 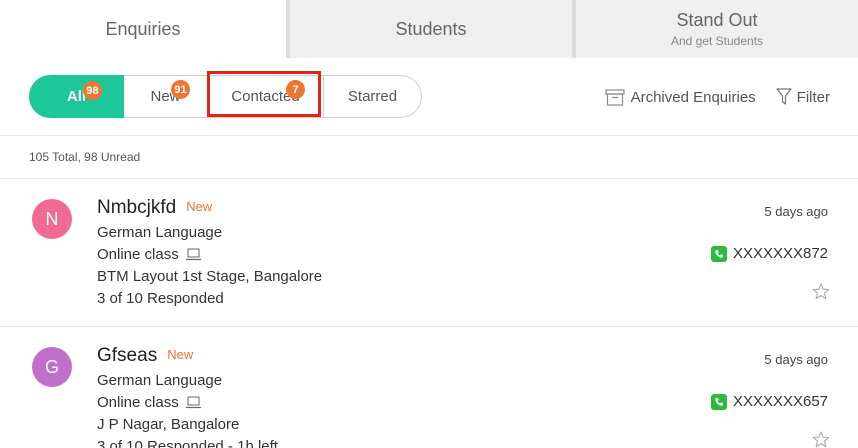 I want to click on tab-stand-out: Stand Out And get Students, so click(x=717, y=29).